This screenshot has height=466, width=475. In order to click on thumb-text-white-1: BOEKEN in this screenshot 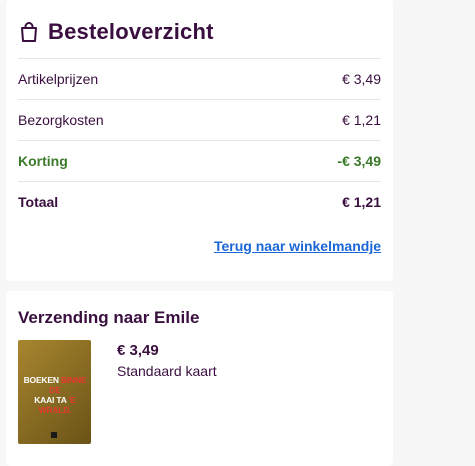, I will do `click(41, 380)`.